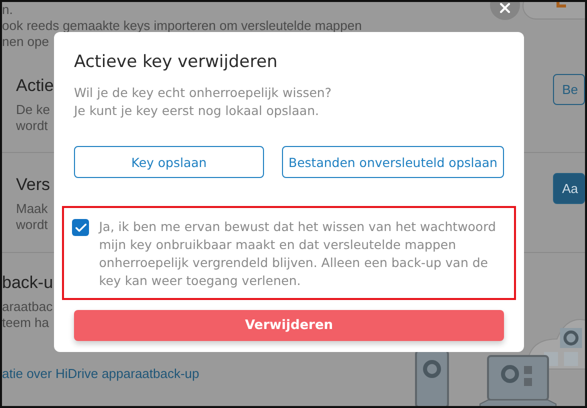 The height and width of the screenshot is (408, 587). What do you see at coordinates (169, 162) in the screenshot?
I see `save-button: Key opslaan` at bounding box center [169, 162].